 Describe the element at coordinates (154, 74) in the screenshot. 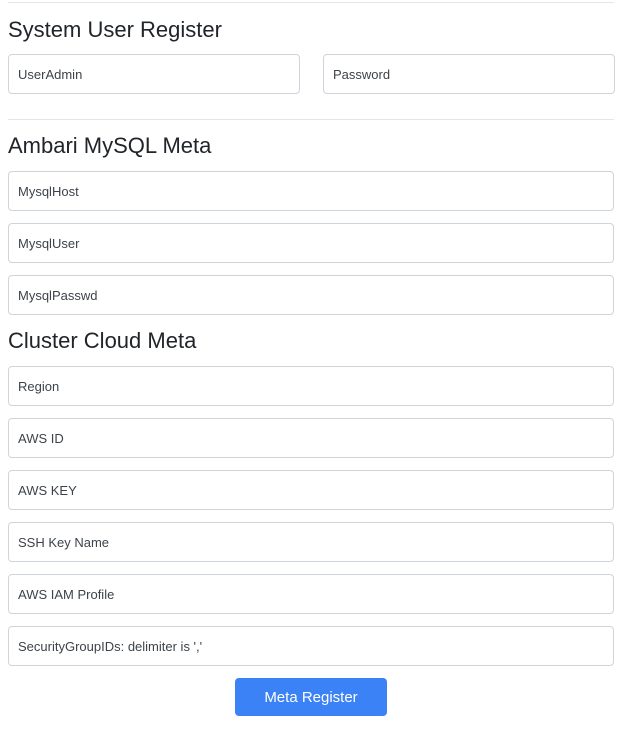

I see `user-admin-input` at that location.